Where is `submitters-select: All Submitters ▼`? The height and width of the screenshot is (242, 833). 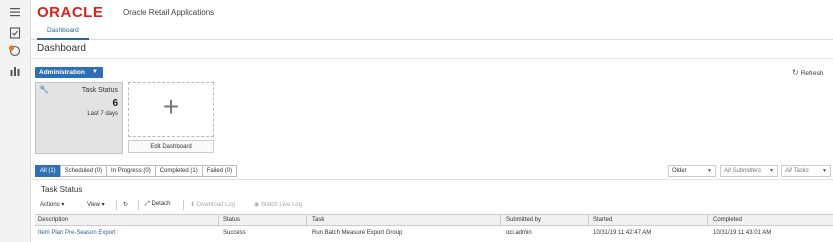
submitters-select: All Submitters ▼ is located at coordinates (749, 171).